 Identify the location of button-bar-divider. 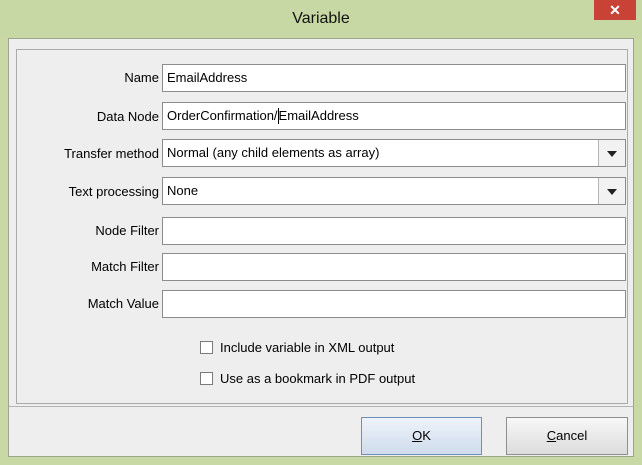
(321, 406).